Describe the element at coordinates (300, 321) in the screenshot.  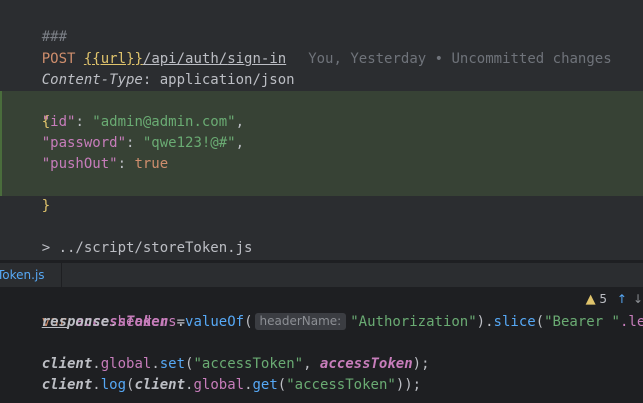
I see `parameter-hint: headerName:` at that location.